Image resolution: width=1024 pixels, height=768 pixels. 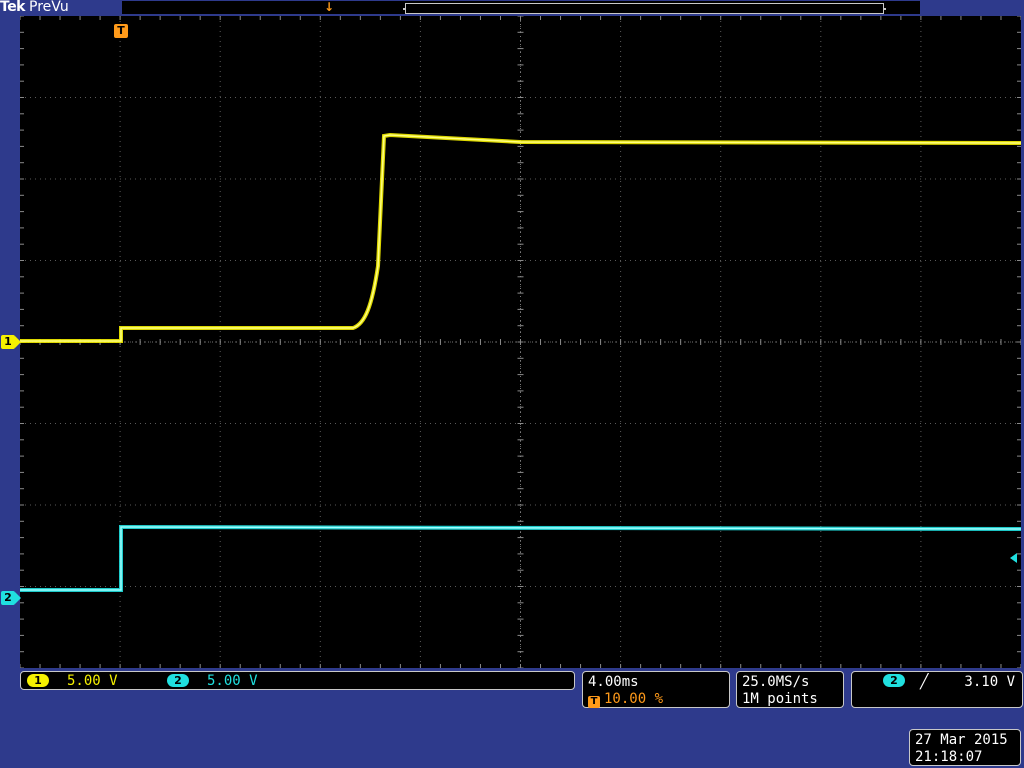 I want to click on datetime-panel: 27 Mar 2015 21:18:07, so click(x=965, y=747).